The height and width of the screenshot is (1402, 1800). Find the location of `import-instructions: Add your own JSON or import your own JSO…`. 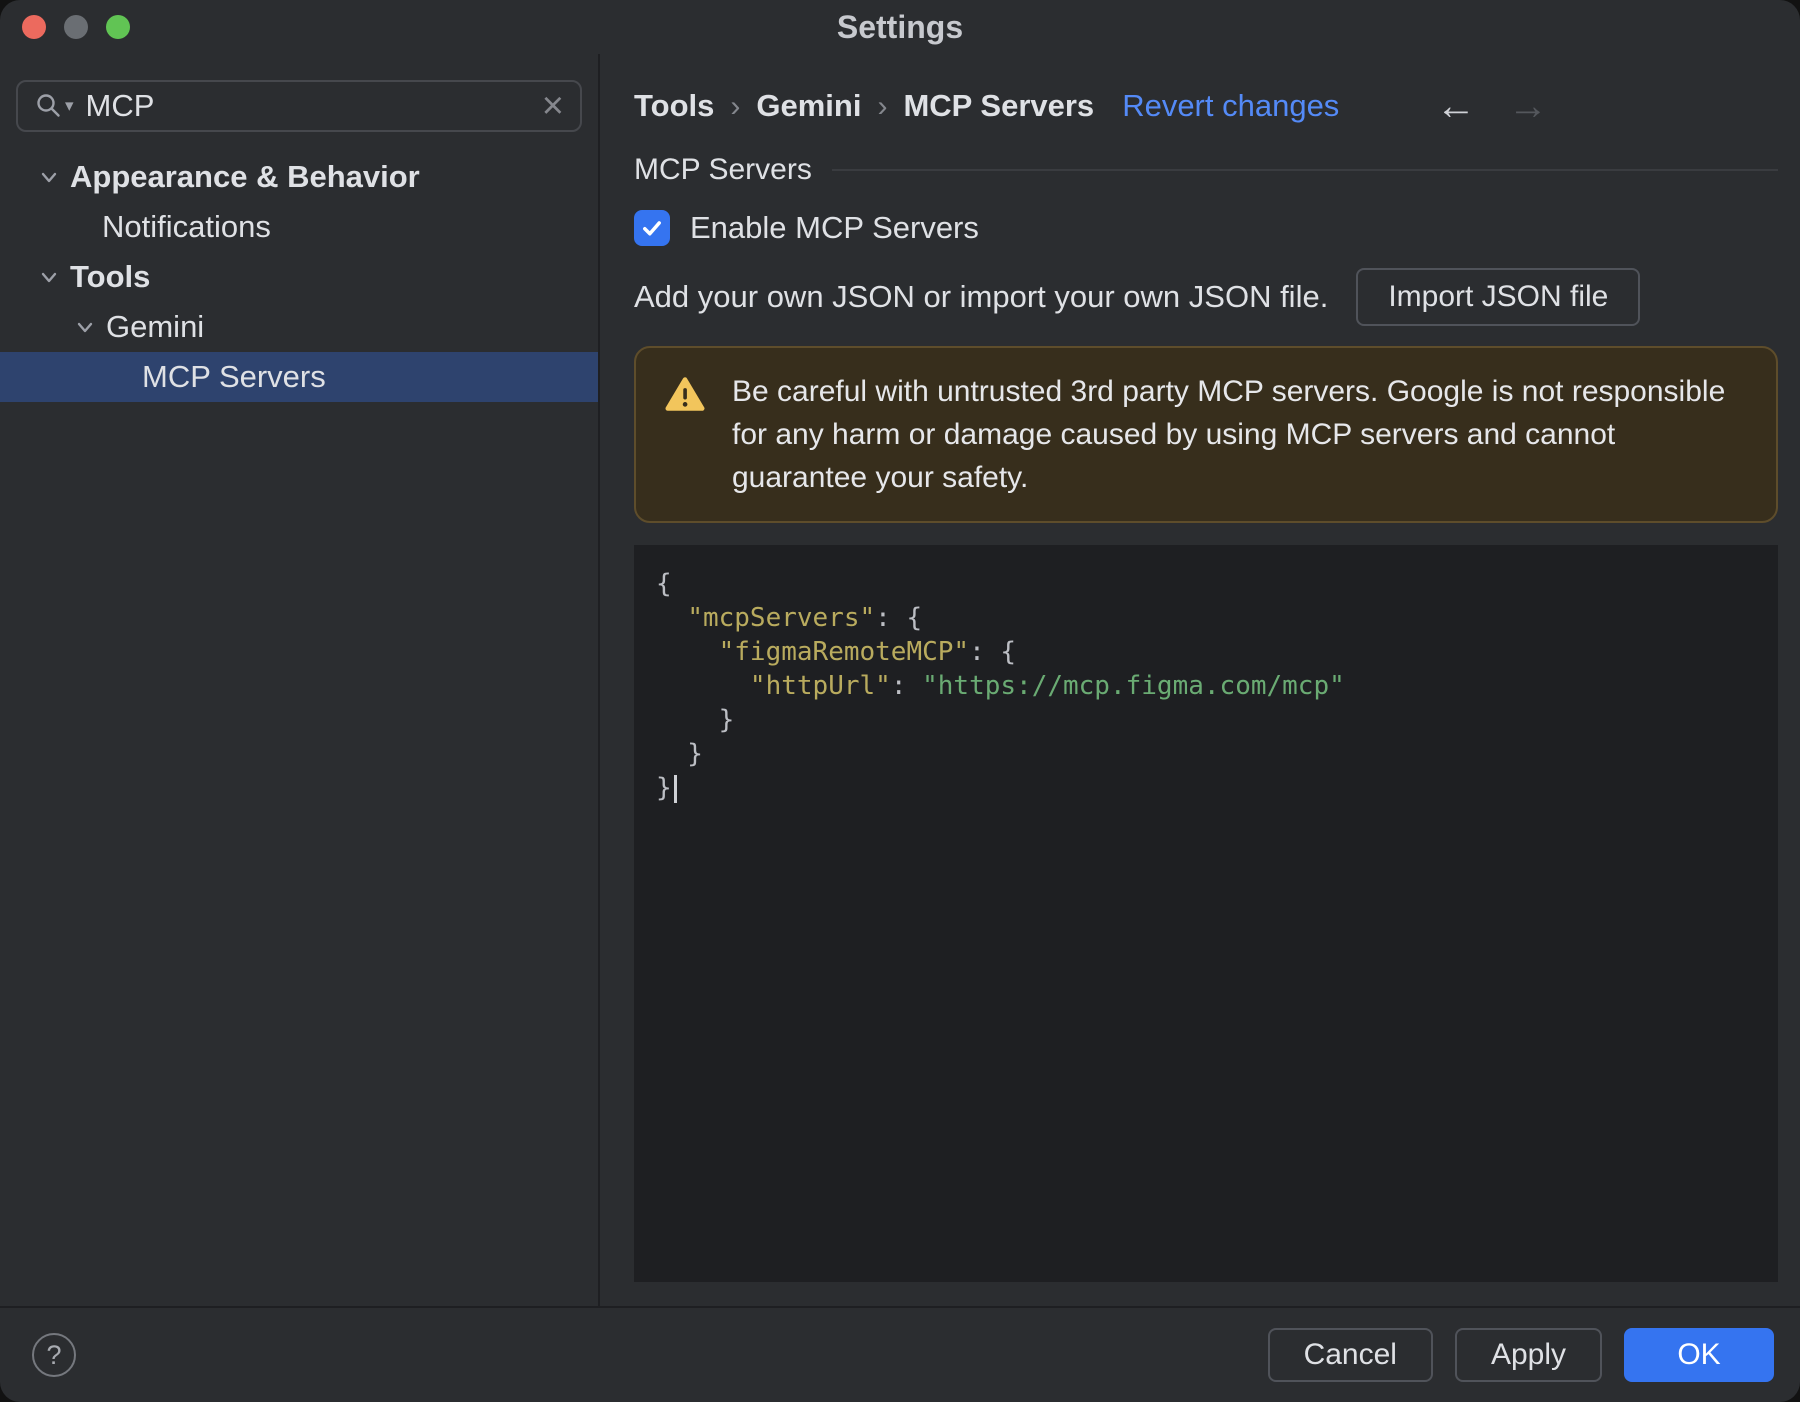

import-instructions: Add your own JSON or import your own JSO… is located at coordinates (981, 296).